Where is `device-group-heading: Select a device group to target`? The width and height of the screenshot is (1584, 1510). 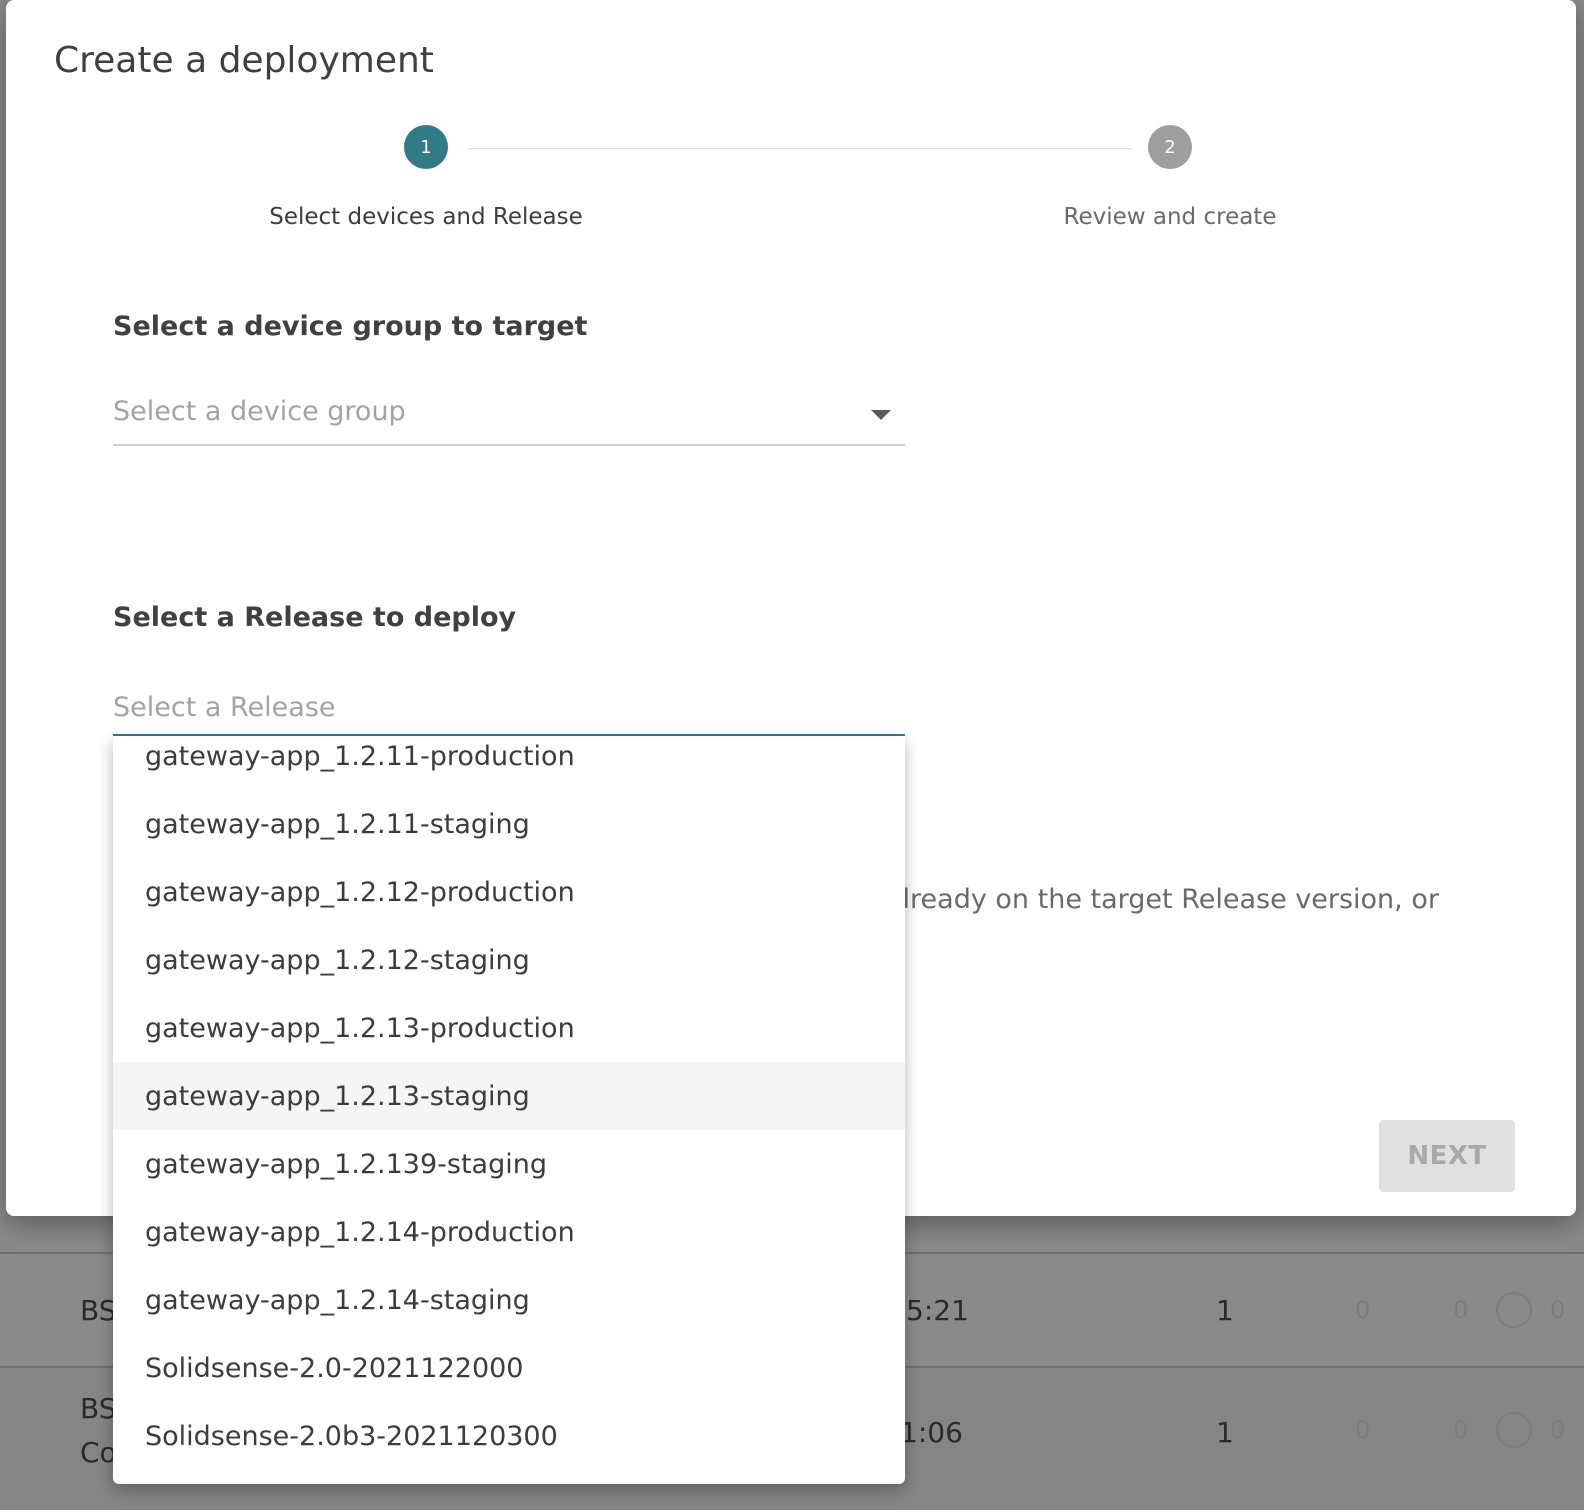
device-group-heading: Select a device group to target is located at coordinates (350, 326).